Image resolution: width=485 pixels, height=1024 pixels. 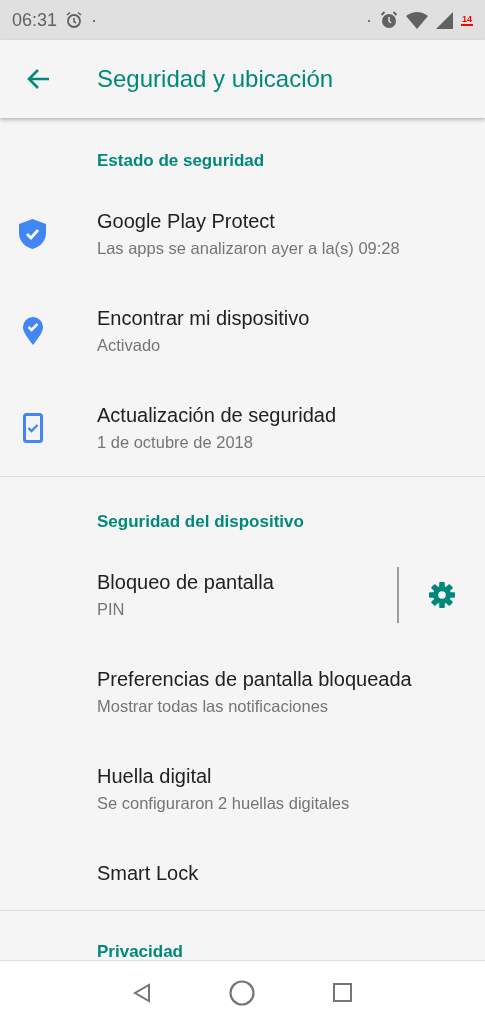 I want to click on screen-title: Seguridad y ubicación, so click(x=215, y=79).